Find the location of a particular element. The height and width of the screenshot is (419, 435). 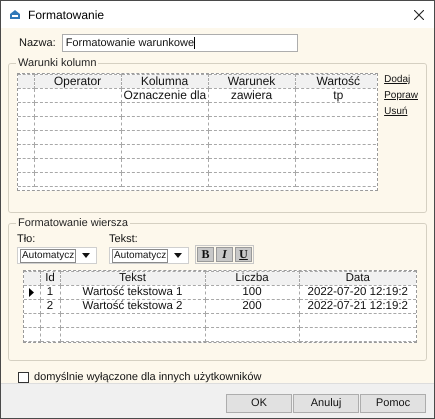

table-cell: Wartość tekstowa 2 is located at coordinates (132, 307).